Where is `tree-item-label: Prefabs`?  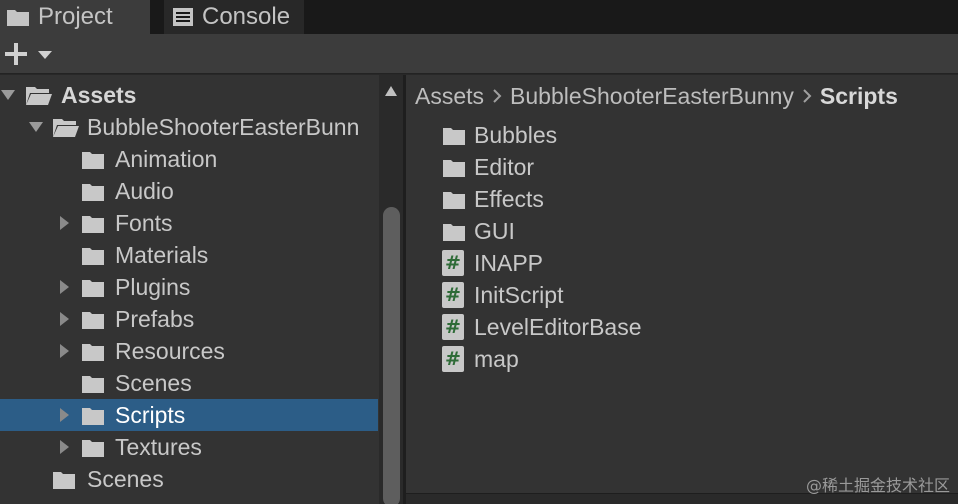 tree-item-label: Prefabs is located at coordinates (155, 318).